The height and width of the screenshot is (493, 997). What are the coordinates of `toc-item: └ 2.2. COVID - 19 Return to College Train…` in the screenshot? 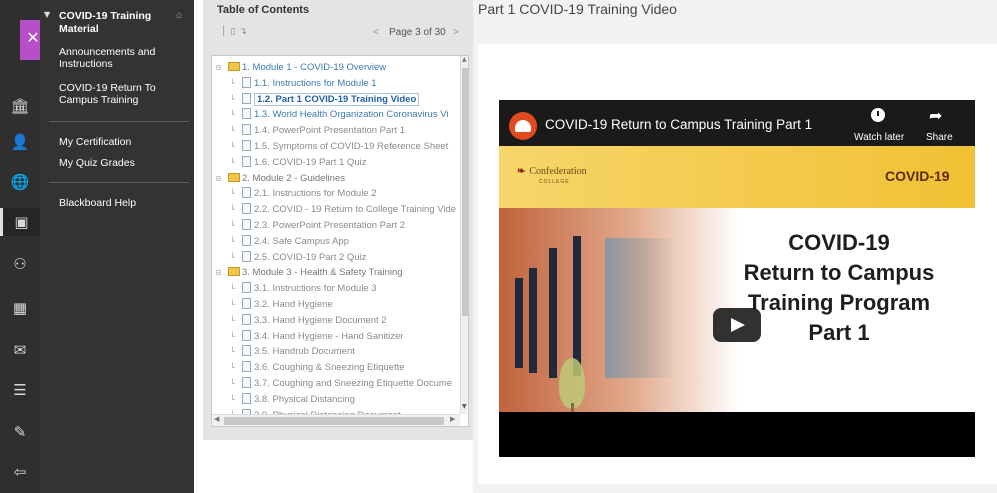 It's located at (335, 209).